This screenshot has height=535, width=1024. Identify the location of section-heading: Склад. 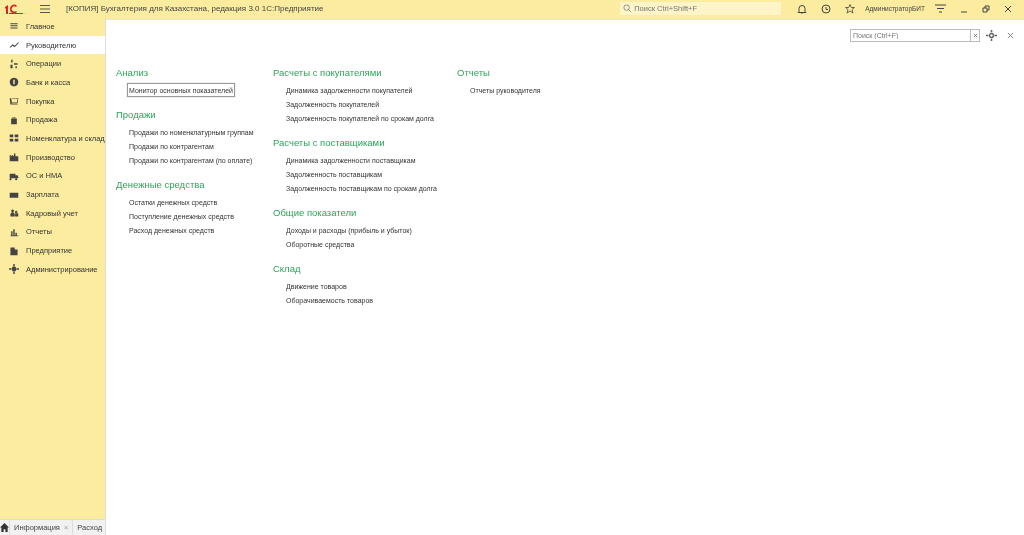
(287, 268).